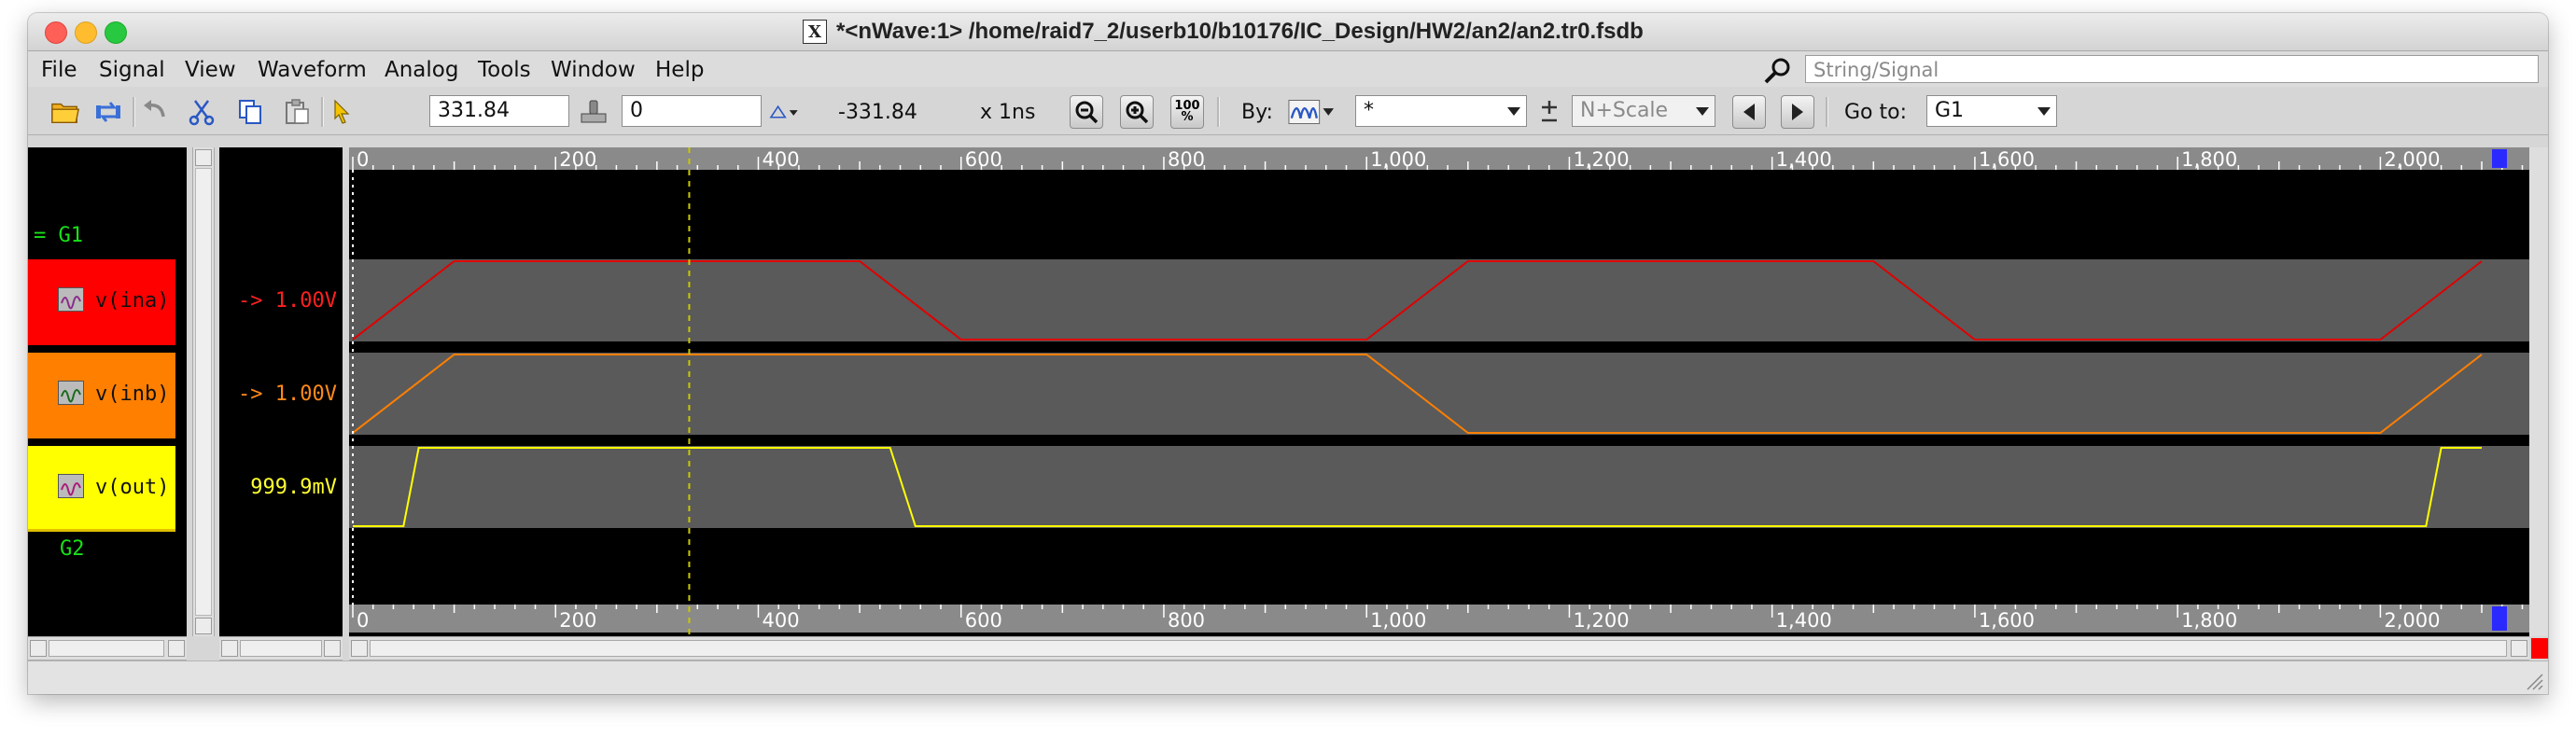 The width and height of the screenshot is (2576, 737). Describe the element at coordinates (2539, 648) in the screenshot. I see `overflow-indicator` at that location.